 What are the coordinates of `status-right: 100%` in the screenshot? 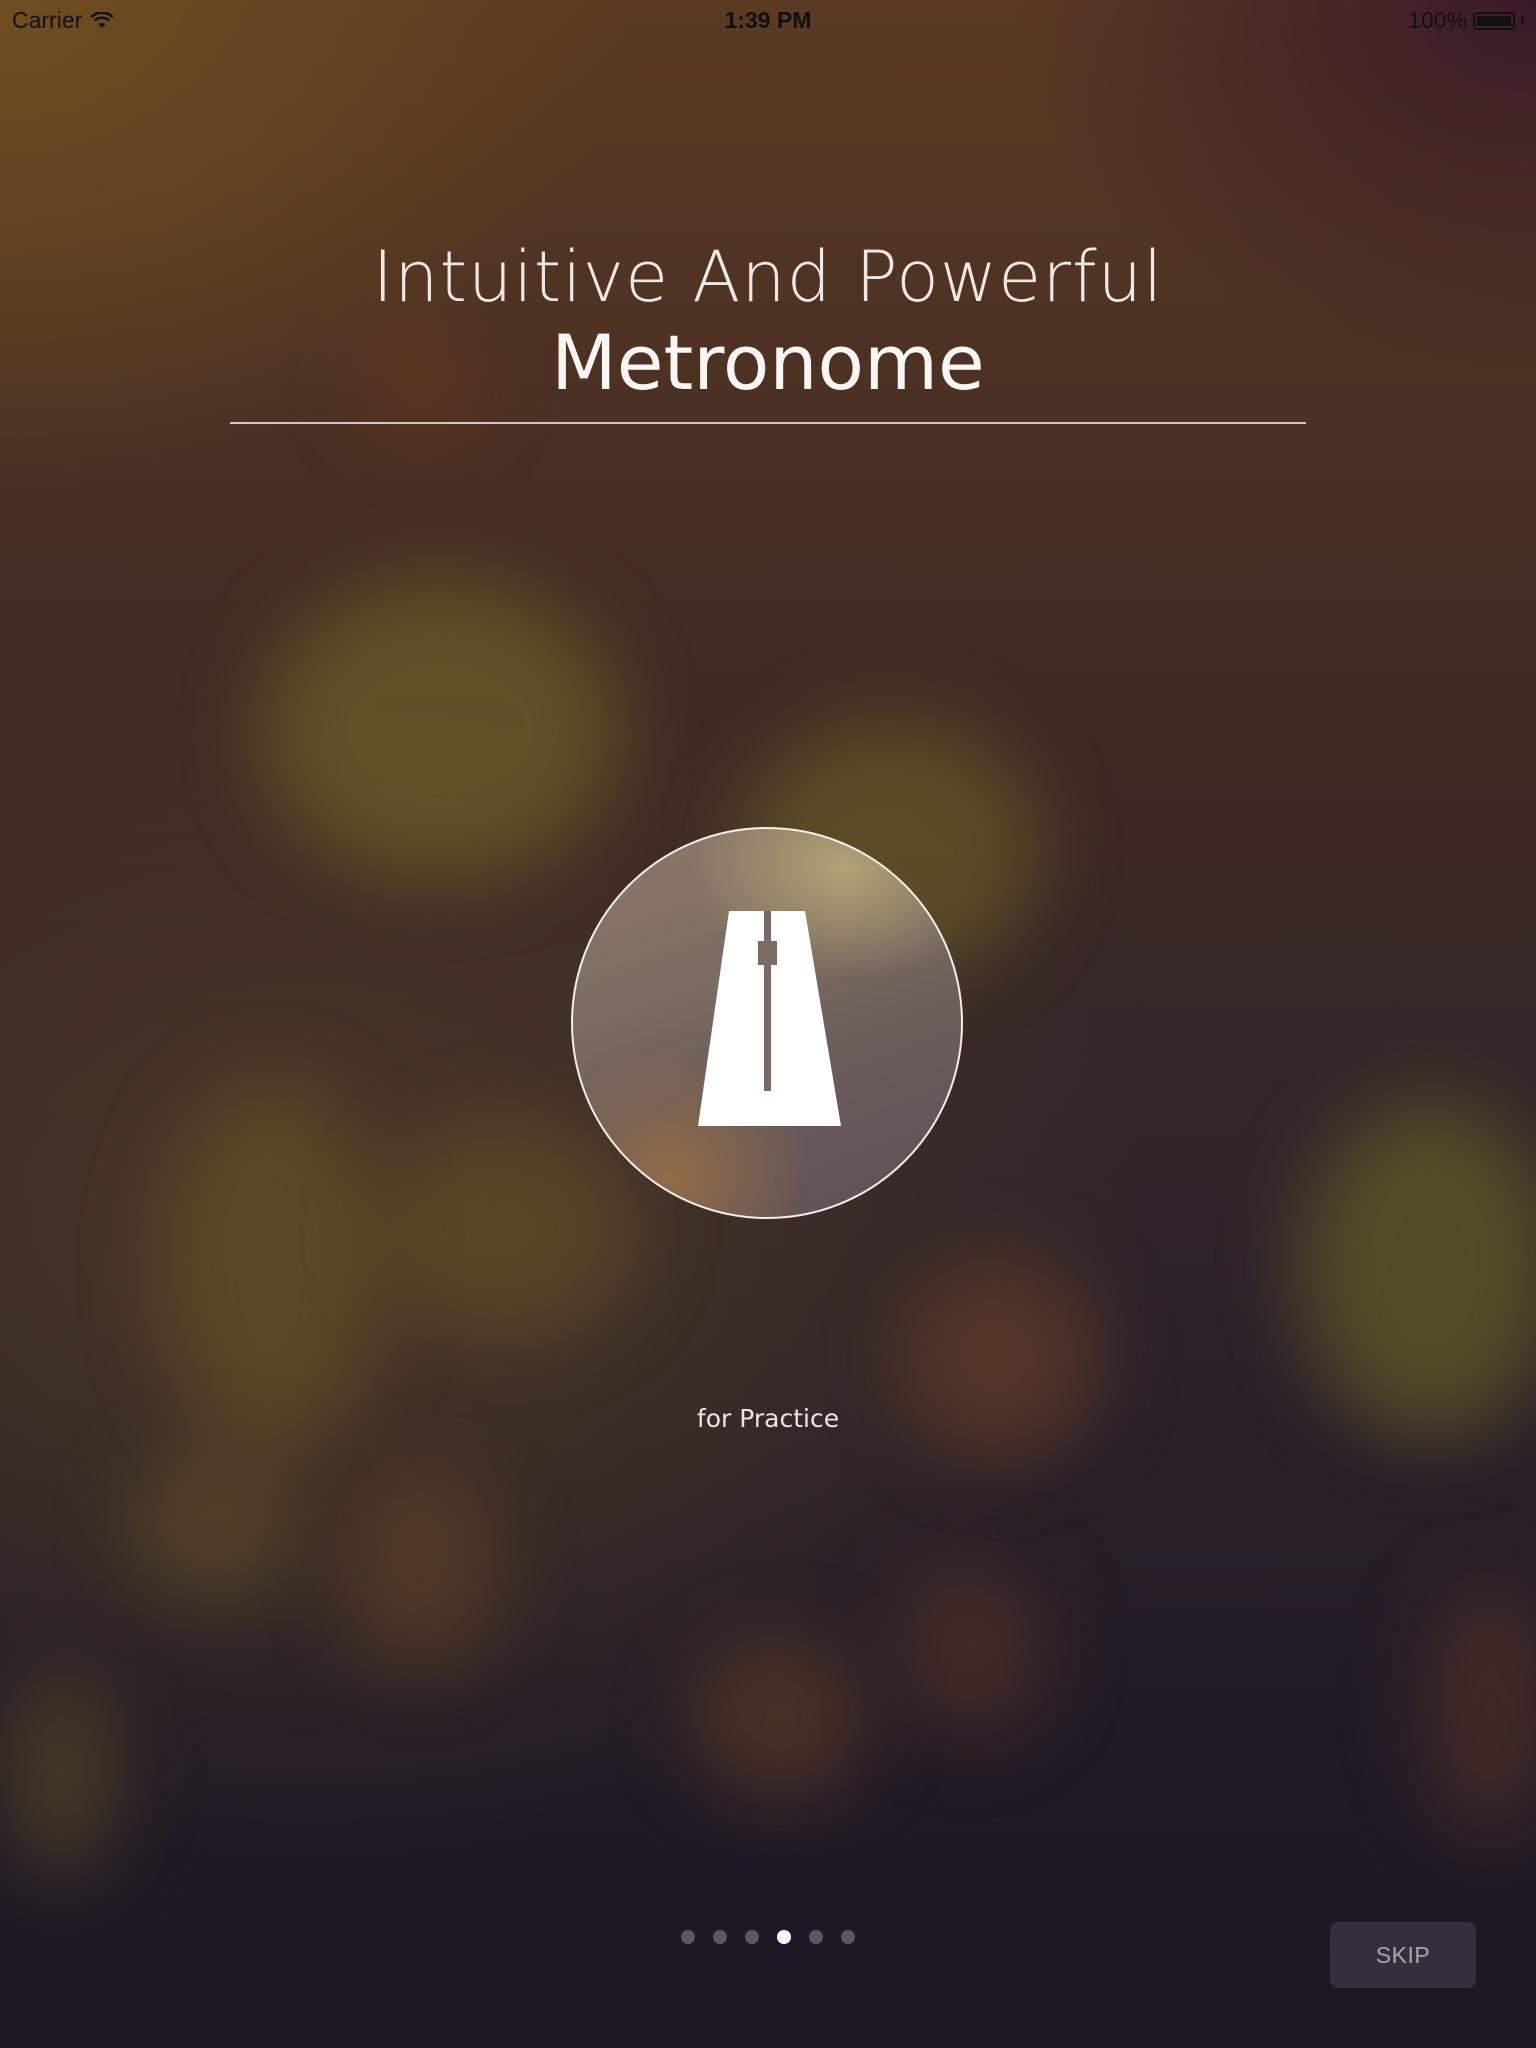 It's located at (1466, 20).